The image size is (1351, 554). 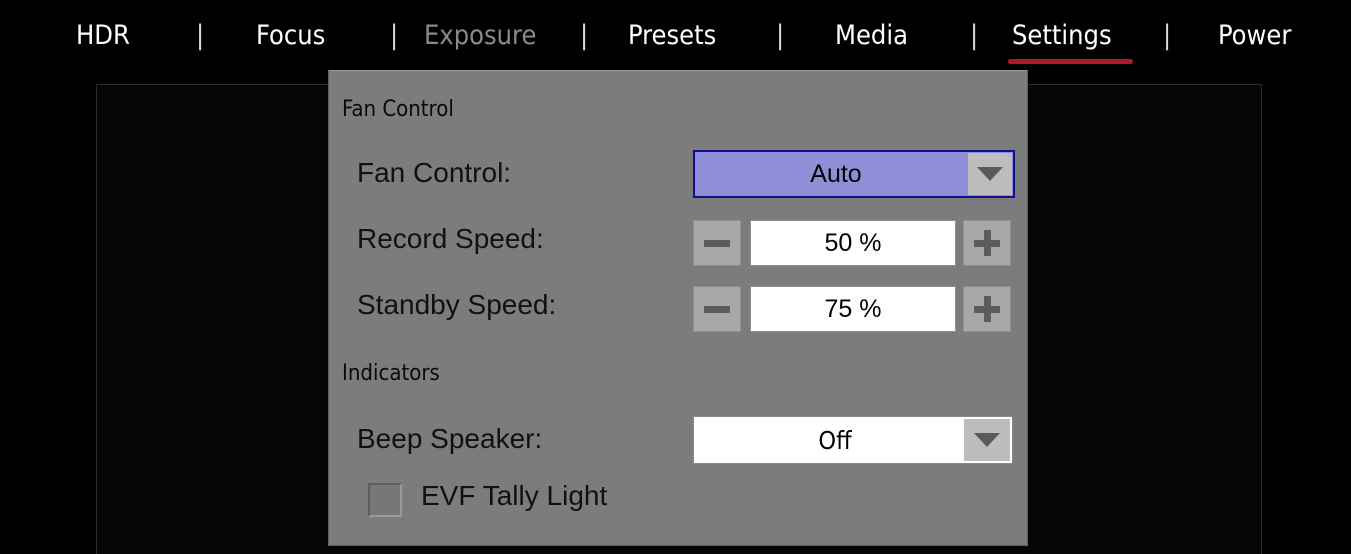 I want to click on indicators-section-title: Indicators, so click(x=391, y=373).